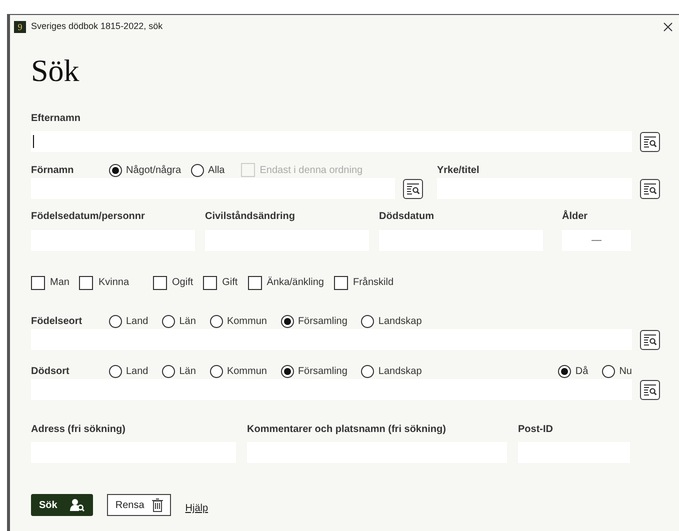  Describe the element at coordinates (581, 371) in the screenshot. I see `radio-label: Då` at that location.